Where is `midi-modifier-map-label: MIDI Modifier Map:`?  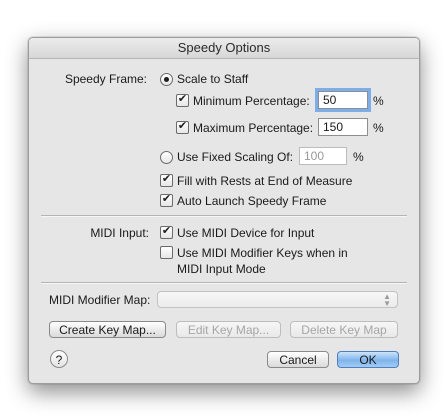
midi-modifier-map-label: MIDI Modifier Map: is located at coordinates (100, 300).